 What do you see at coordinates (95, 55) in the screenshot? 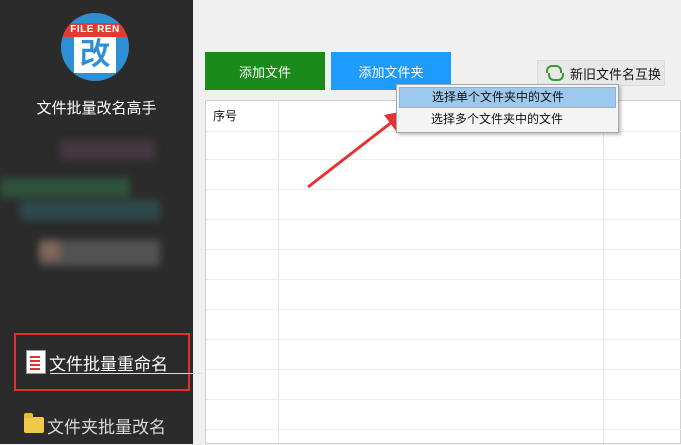
I see `logo-glyph: 改` at bounding box center [95, 55].